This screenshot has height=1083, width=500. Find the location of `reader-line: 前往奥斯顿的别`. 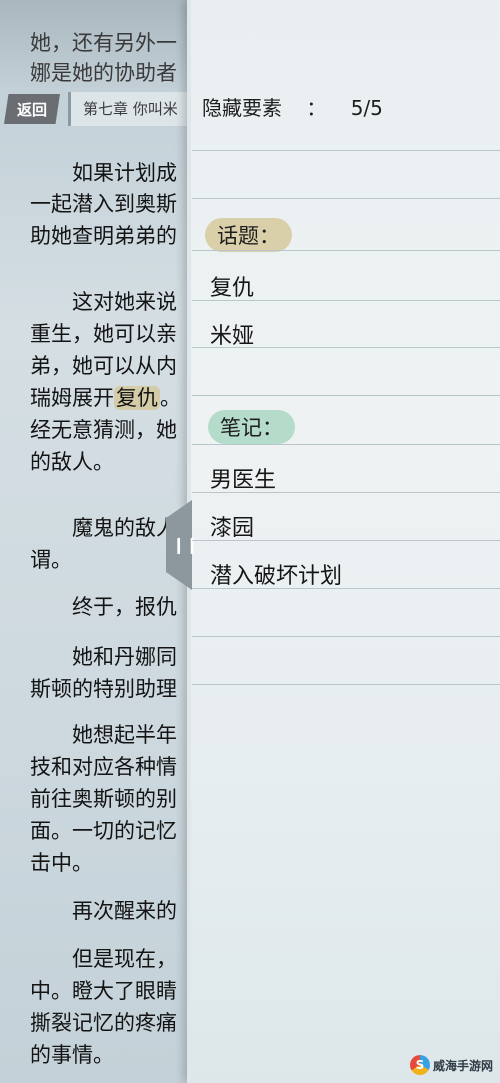

reader-line: 前往奥斯顿的别 is located at coordinates (103, 799).